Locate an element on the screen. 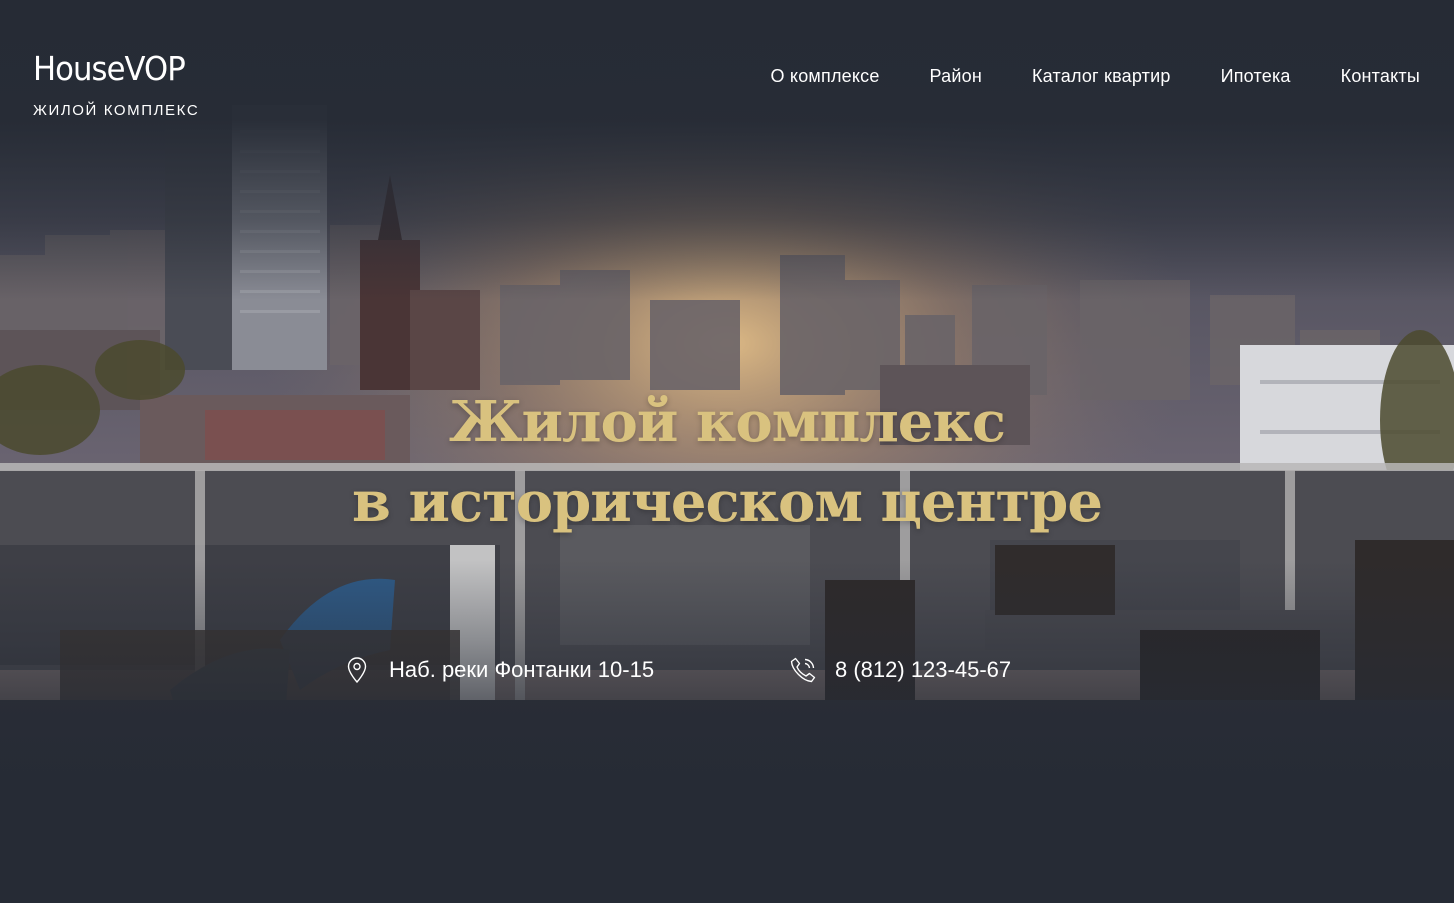  phone-icon is located at coordinates (803, 670).